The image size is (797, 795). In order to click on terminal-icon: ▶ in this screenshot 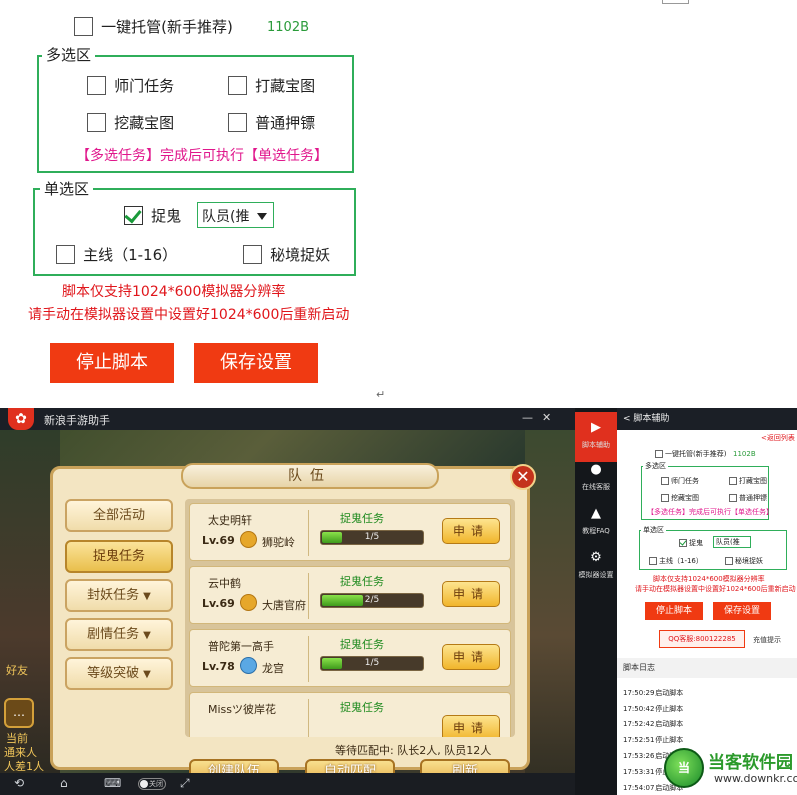, I will do `click(596, 427)`.